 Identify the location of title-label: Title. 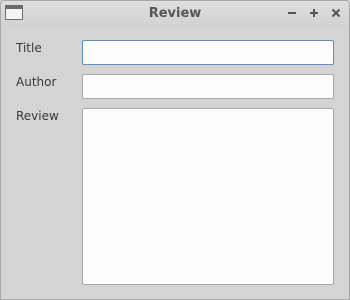
(29, 48).